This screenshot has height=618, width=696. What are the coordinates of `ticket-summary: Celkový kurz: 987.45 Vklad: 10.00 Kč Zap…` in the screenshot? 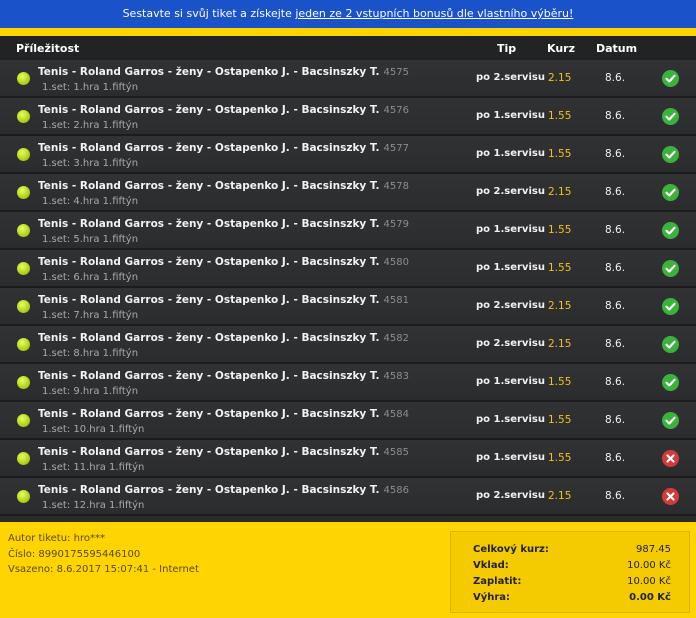 It's located at (570, 572).